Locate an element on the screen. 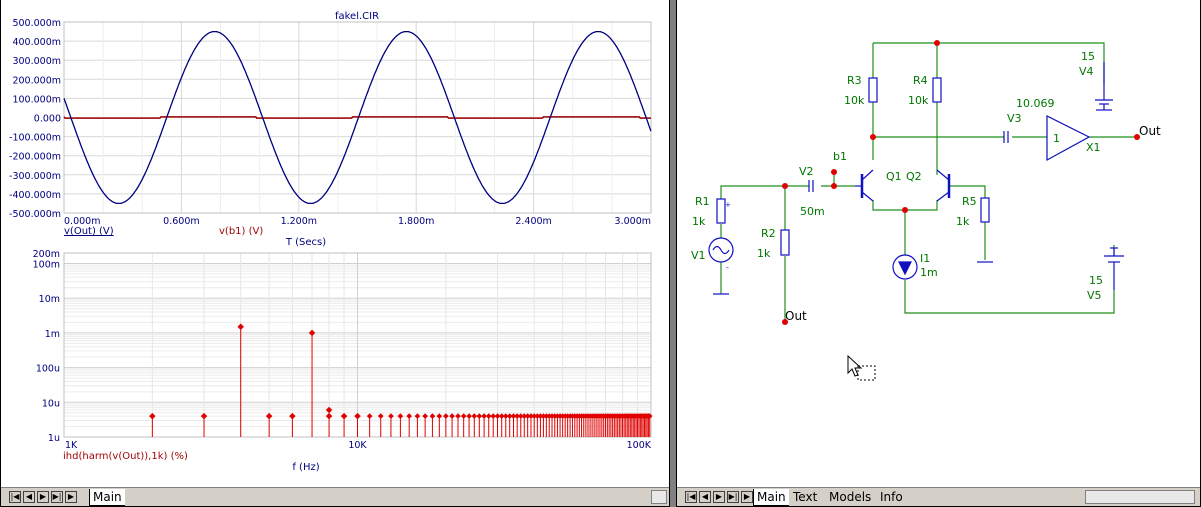 This screenshot has width=1201, height=507. label-i1: I1 is located at coordinates (925, 258).